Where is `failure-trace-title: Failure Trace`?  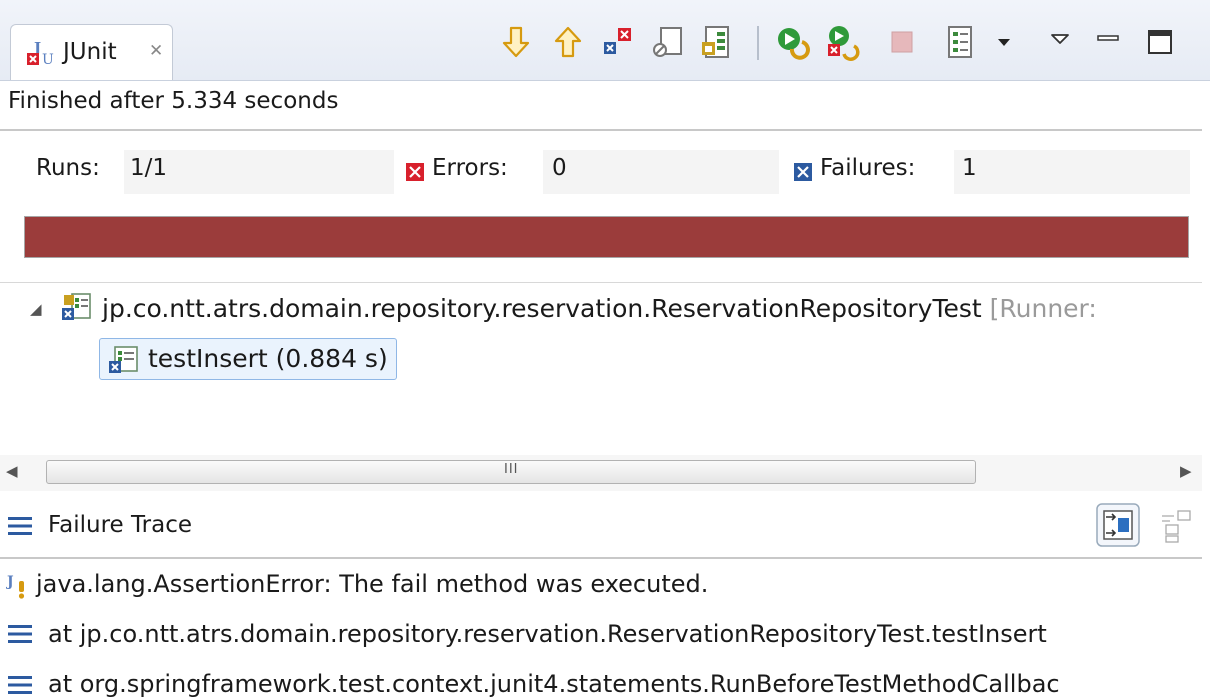 failure-trace-title: Failure Trace is located at coordinates (120, 525).